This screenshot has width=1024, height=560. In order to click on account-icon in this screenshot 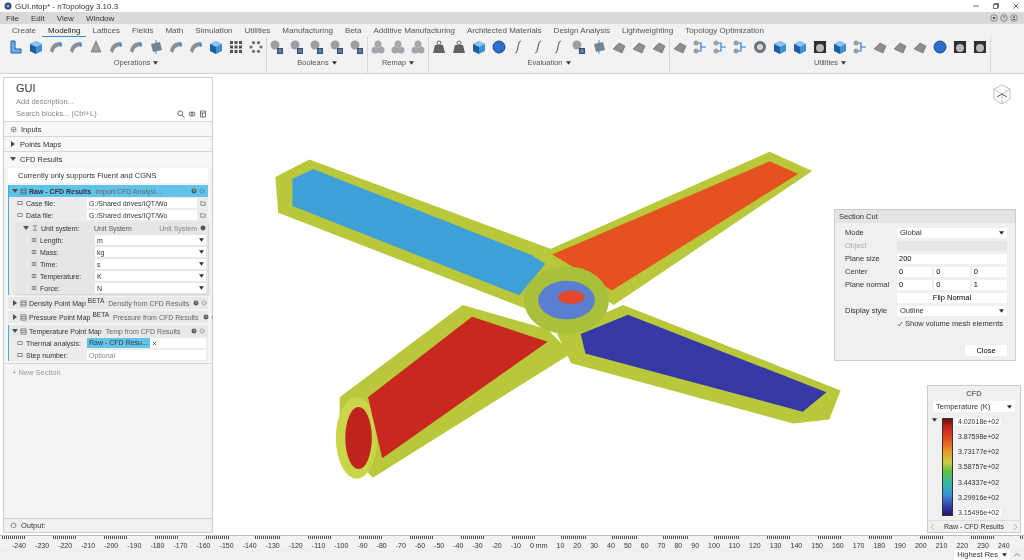, I will do `click(1014, 18)`.